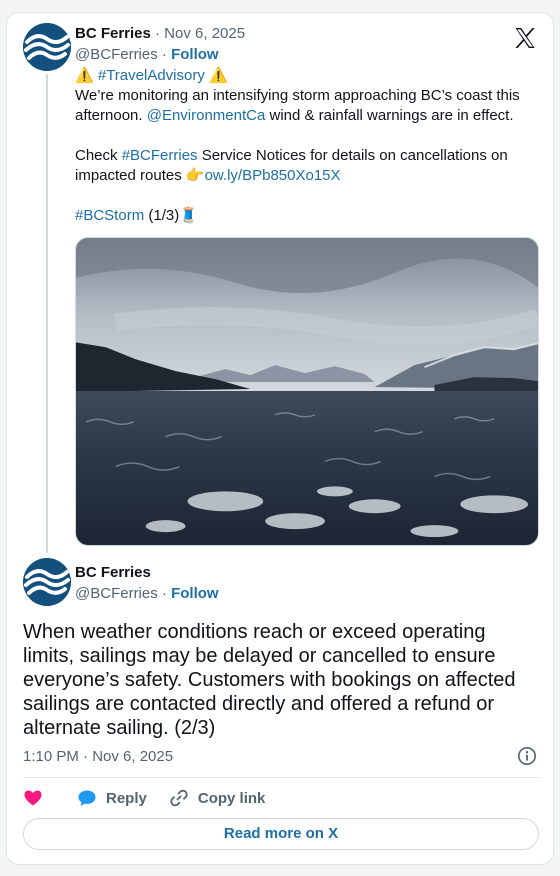 This screenshot has width=560, height=876. I want to click on tweet-date: · Nov 6, 2025, so click(200, 33).